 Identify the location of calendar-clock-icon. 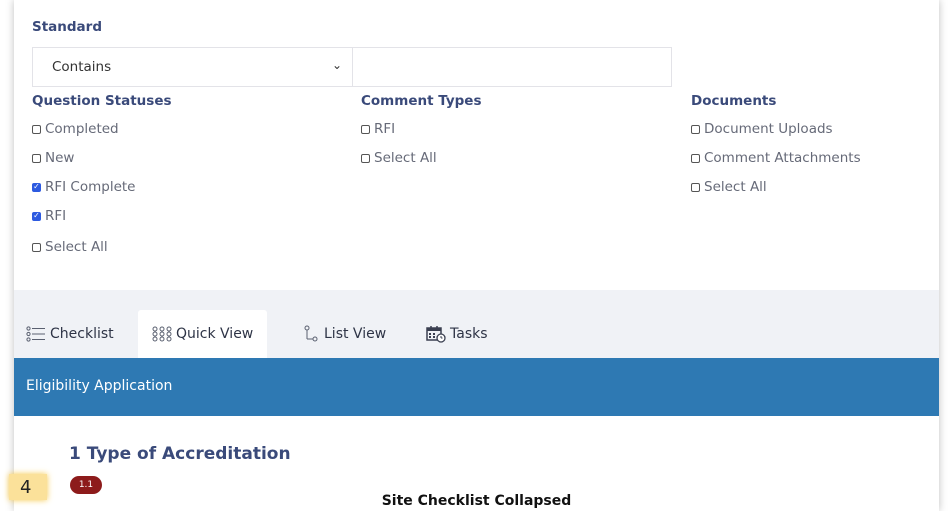
(436, 334).